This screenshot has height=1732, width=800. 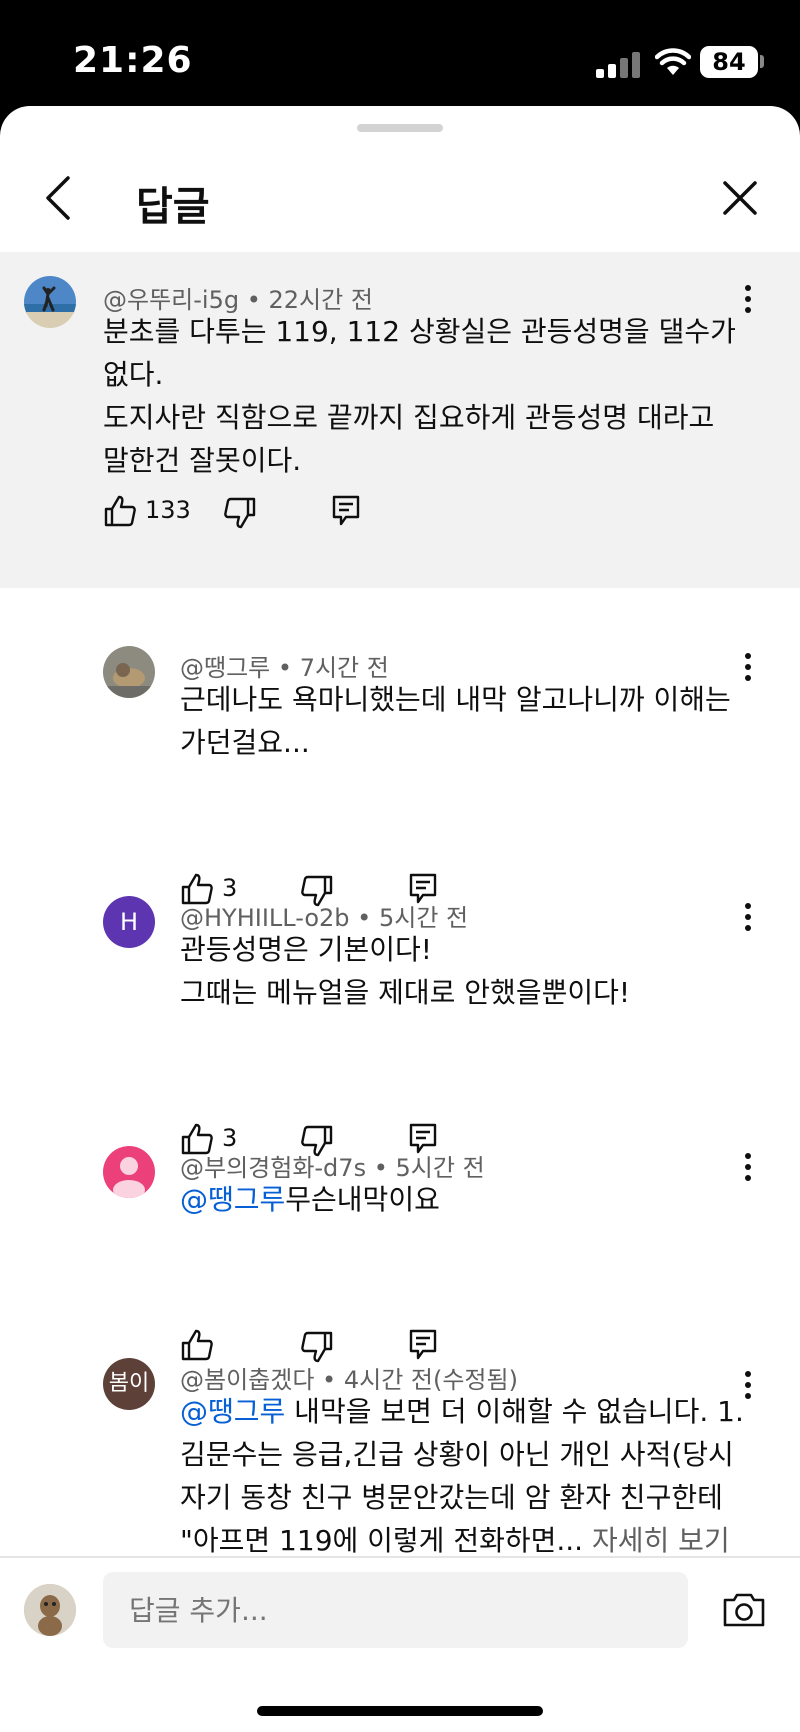 I want to click on default-user-icon, so click(x=129, y=1177).